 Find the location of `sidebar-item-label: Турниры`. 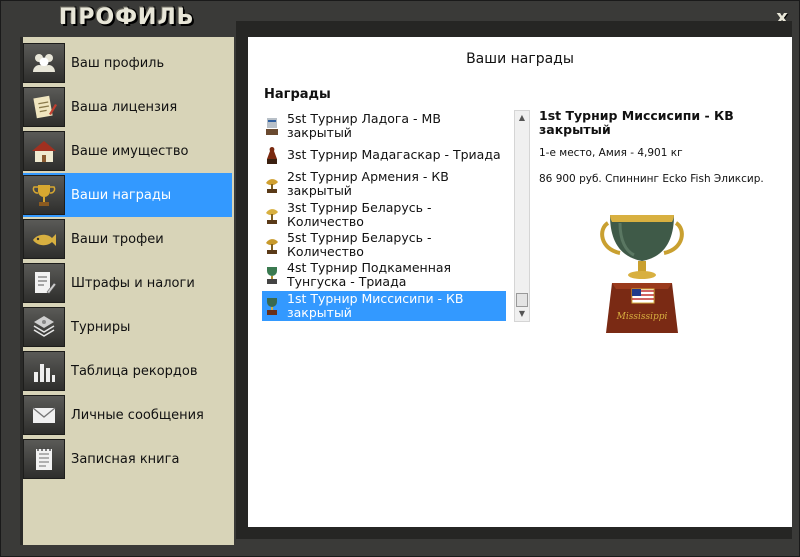

sidebar-item-label: Турниры is located at coordinates (101, 327).